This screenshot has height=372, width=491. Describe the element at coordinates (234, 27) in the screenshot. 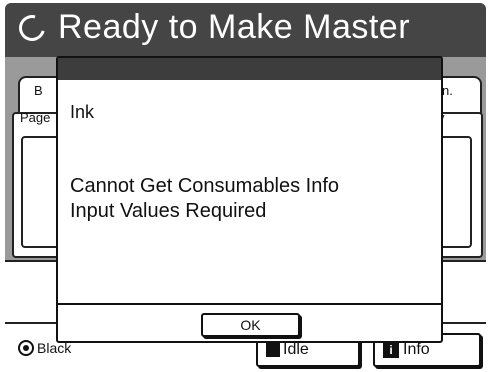

I see `header-title: Ready to Make Master` at that location.